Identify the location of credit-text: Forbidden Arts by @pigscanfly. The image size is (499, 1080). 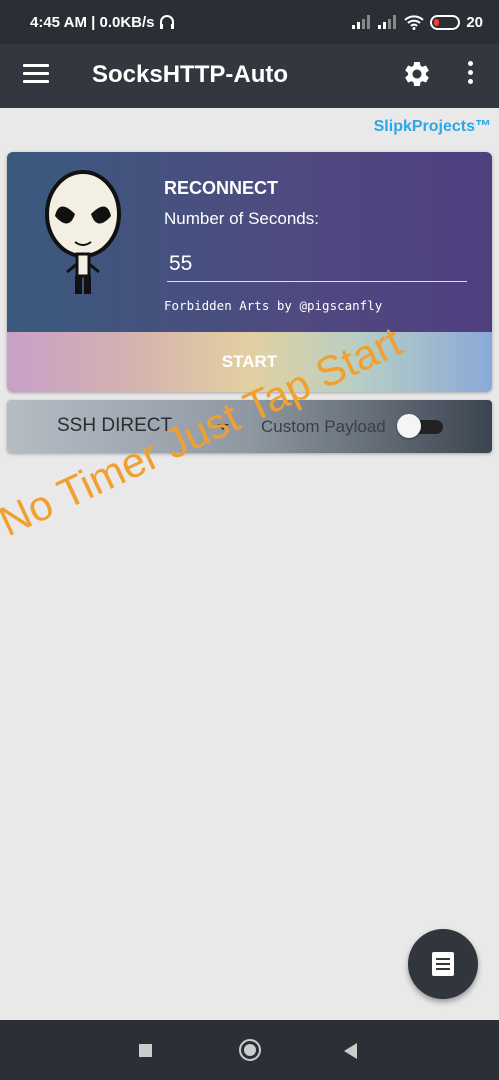
(273, 305).